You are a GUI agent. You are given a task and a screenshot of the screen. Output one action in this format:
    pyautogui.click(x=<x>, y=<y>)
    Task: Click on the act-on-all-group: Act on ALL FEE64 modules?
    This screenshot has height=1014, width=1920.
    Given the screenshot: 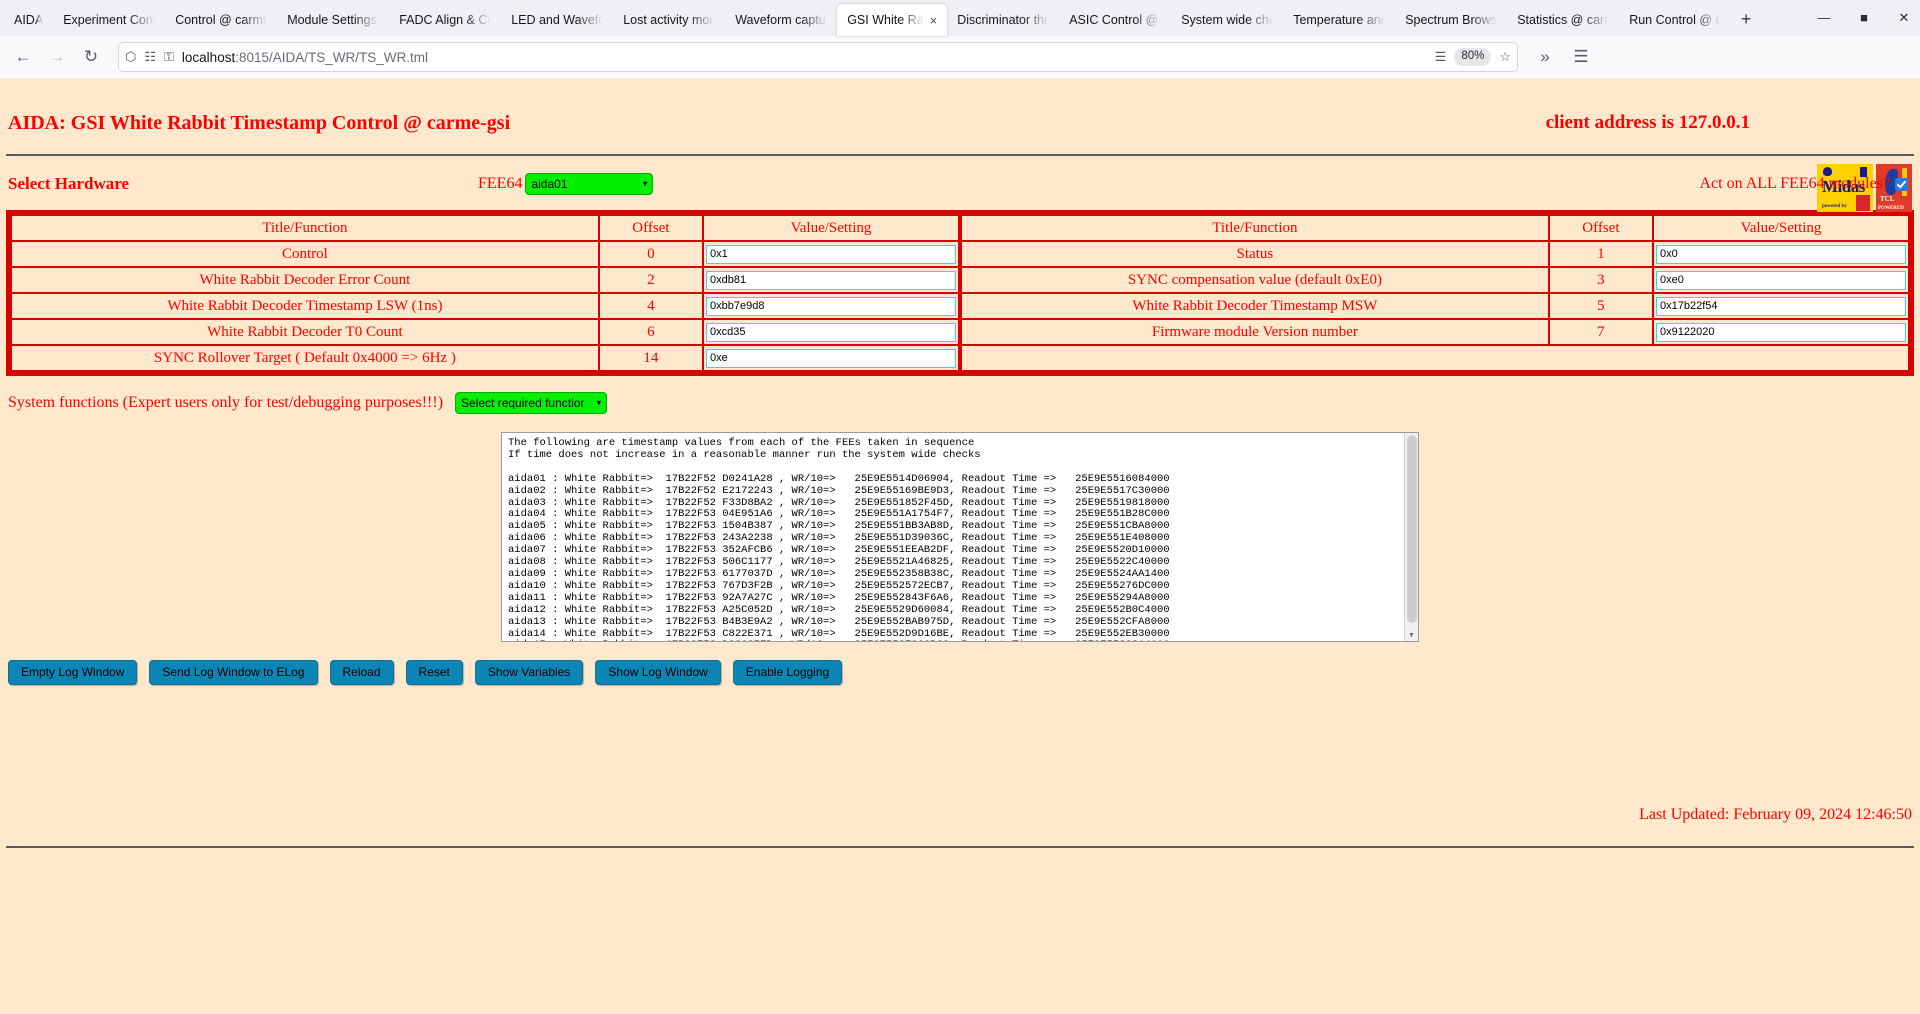 What is the action you would take?
    pyautogui.click(x=1806, y=184)
    